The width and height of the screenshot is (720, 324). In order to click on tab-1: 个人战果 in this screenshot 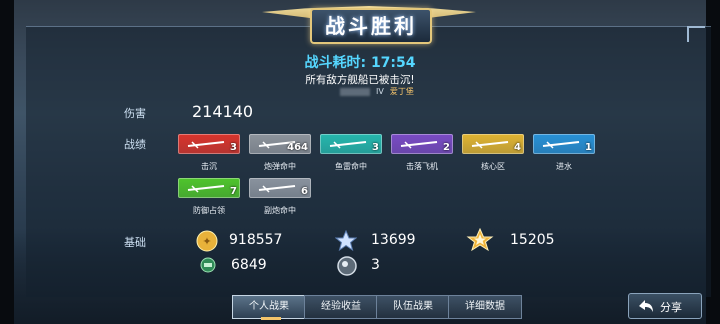, I will do `click(269, 307)`.